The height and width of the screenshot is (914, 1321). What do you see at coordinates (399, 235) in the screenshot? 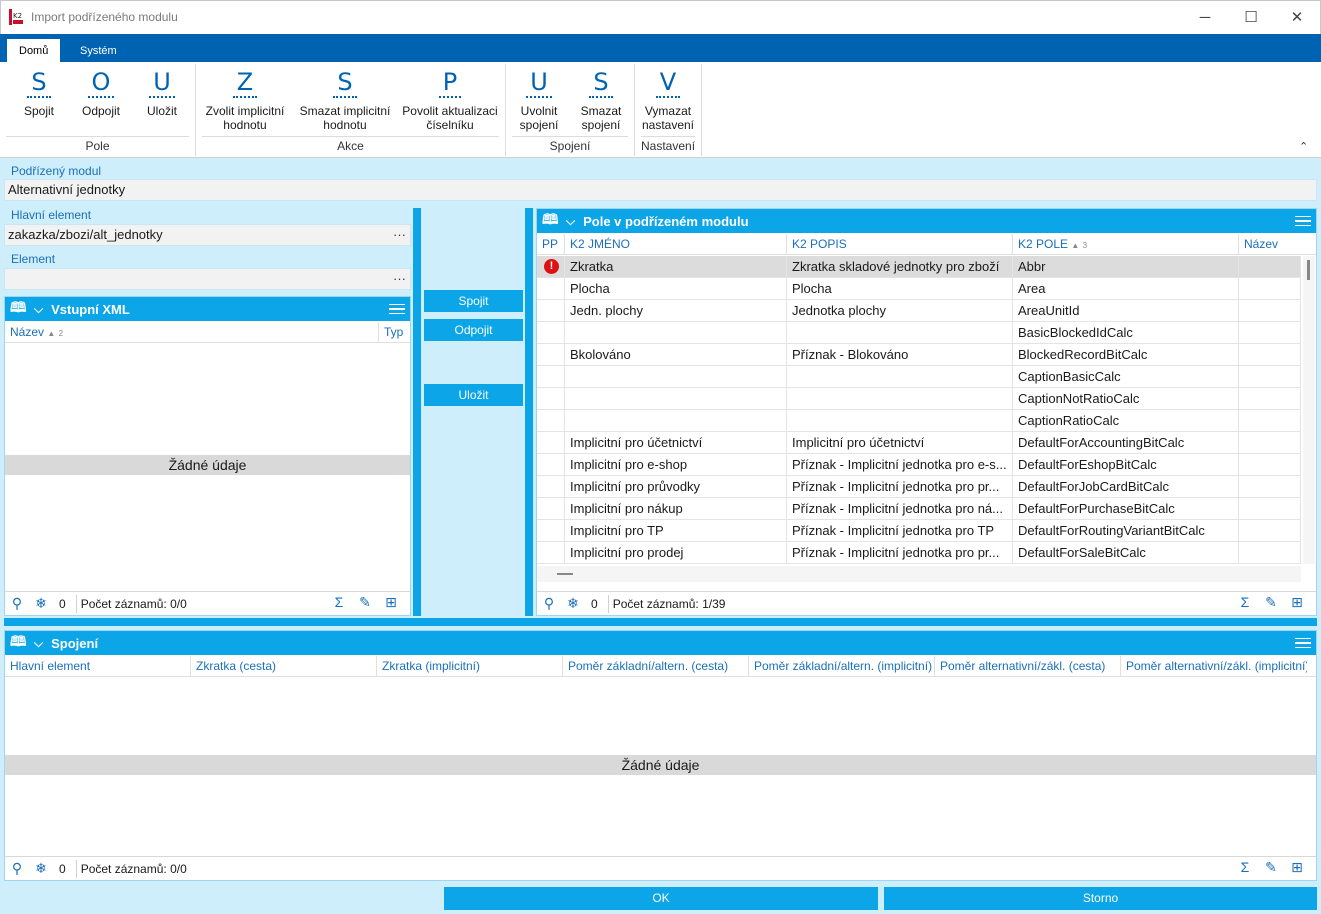
I see `main-element-browse-icon: ···` at bounding box center [399, 235].